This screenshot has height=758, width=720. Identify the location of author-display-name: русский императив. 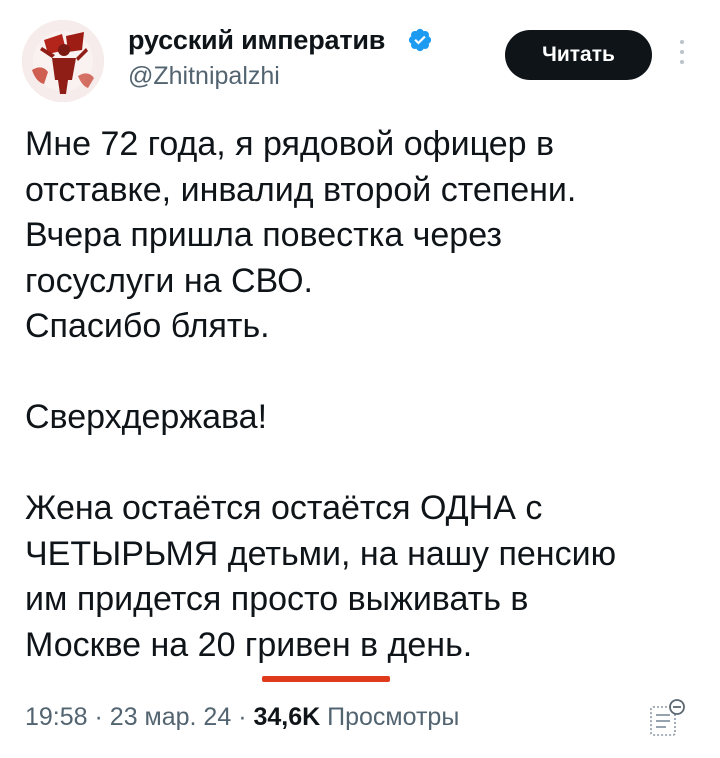
(256, 40).